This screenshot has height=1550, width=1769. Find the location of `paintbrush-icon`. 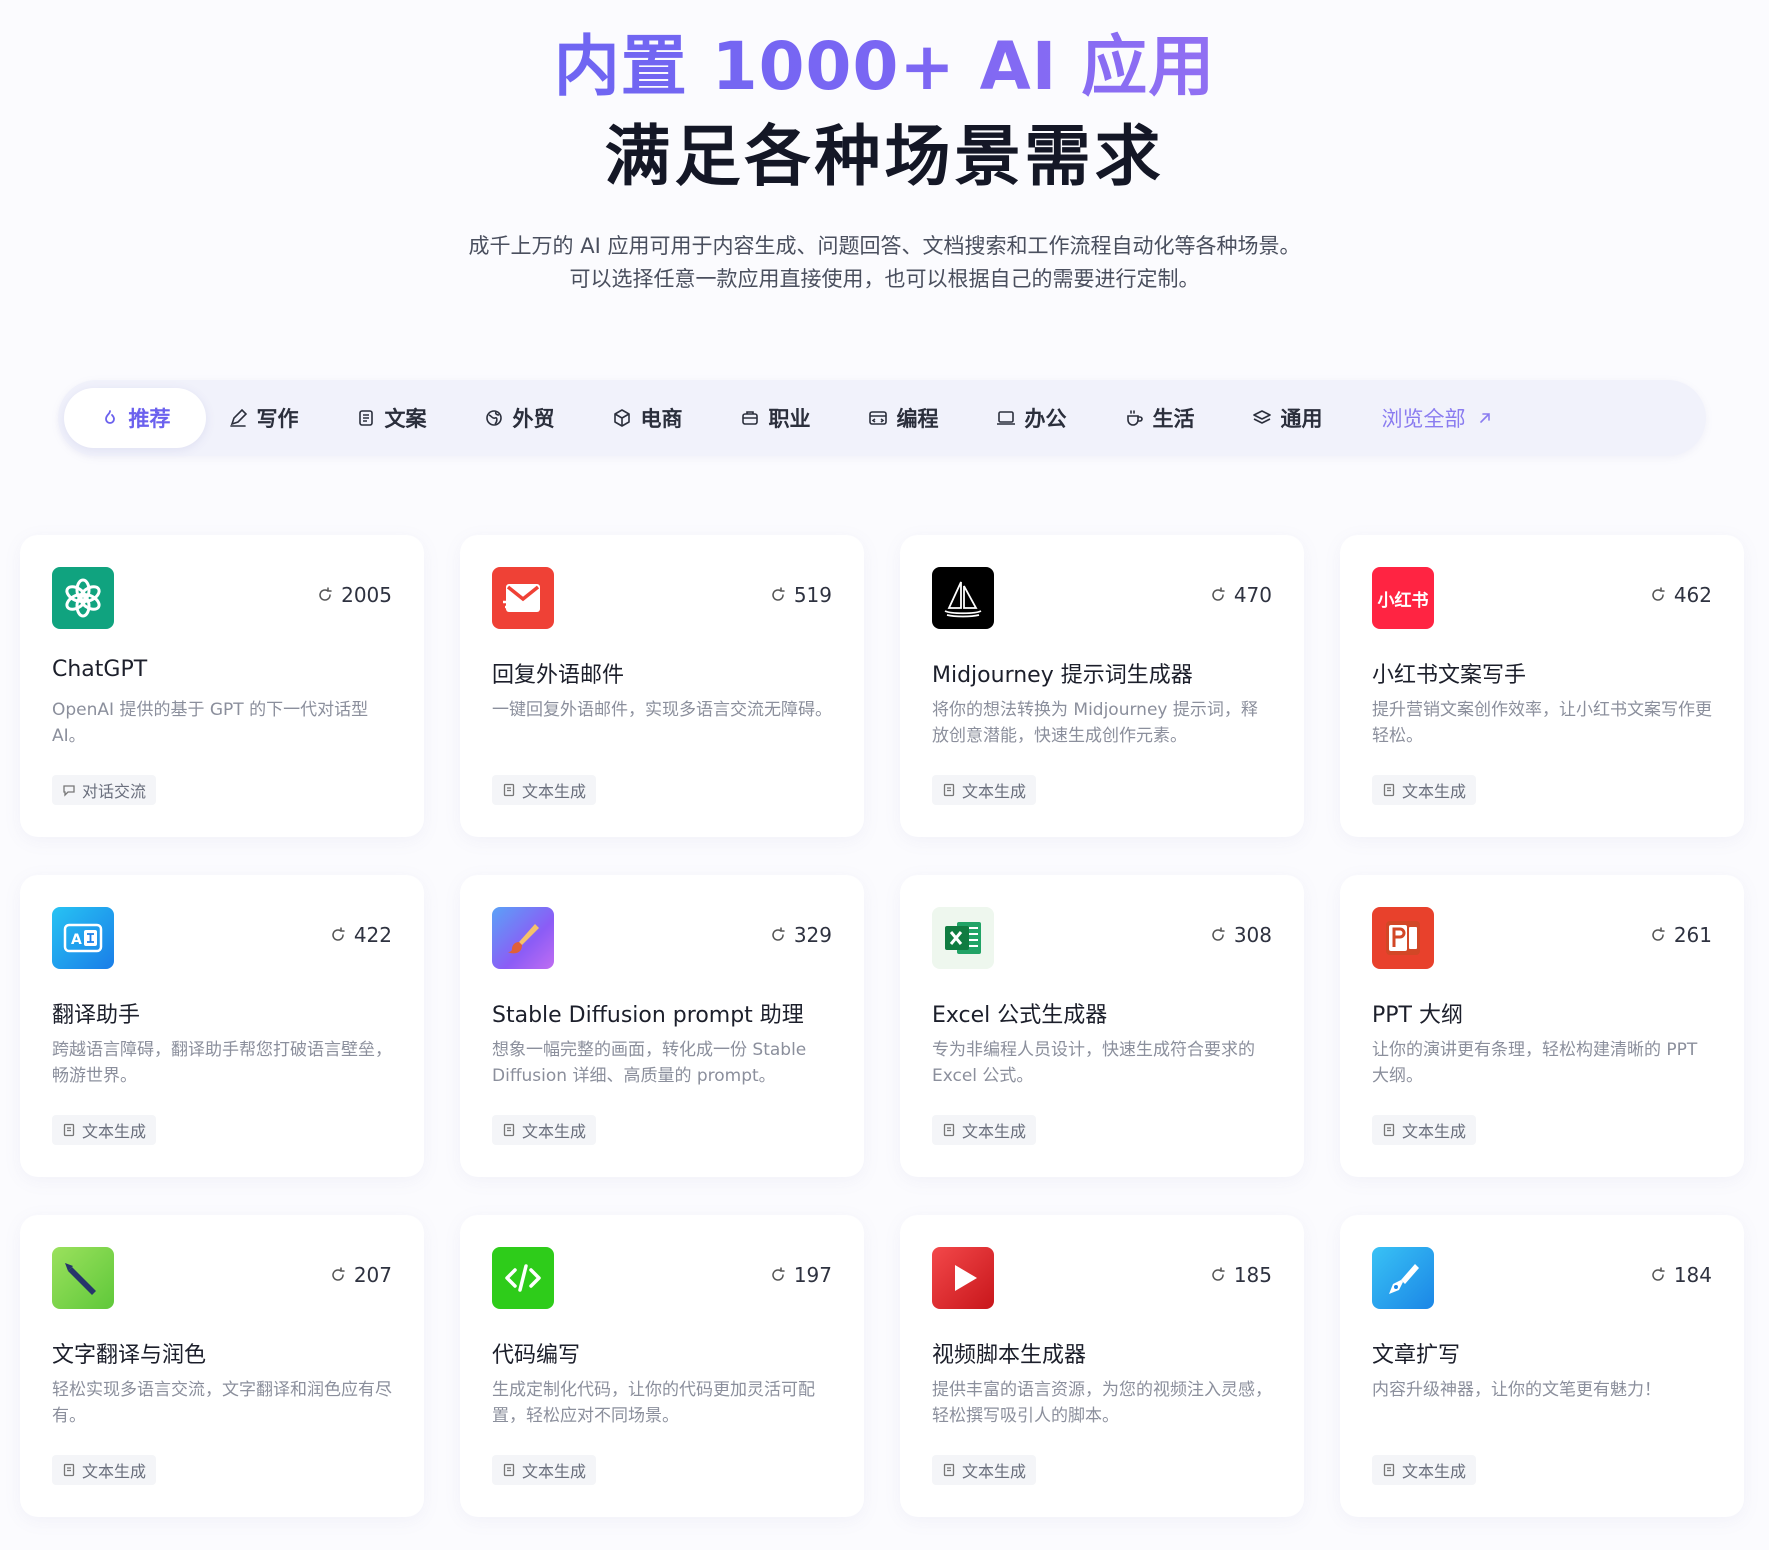

paintbrush-icon is located at coordinates (523, 938).